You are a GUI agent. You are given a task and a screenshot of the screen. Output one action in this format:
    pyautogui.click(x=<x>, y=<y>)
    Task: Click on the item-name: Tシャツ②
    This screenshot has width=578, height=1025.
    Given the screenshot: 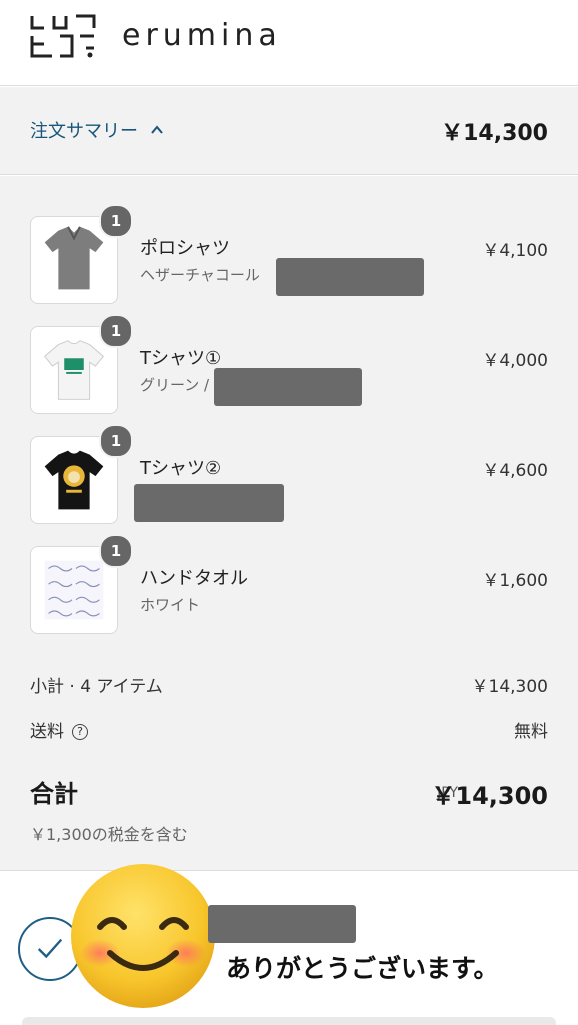 What is the action you would take?
    pyautogui.click(x=181, y=468)
    